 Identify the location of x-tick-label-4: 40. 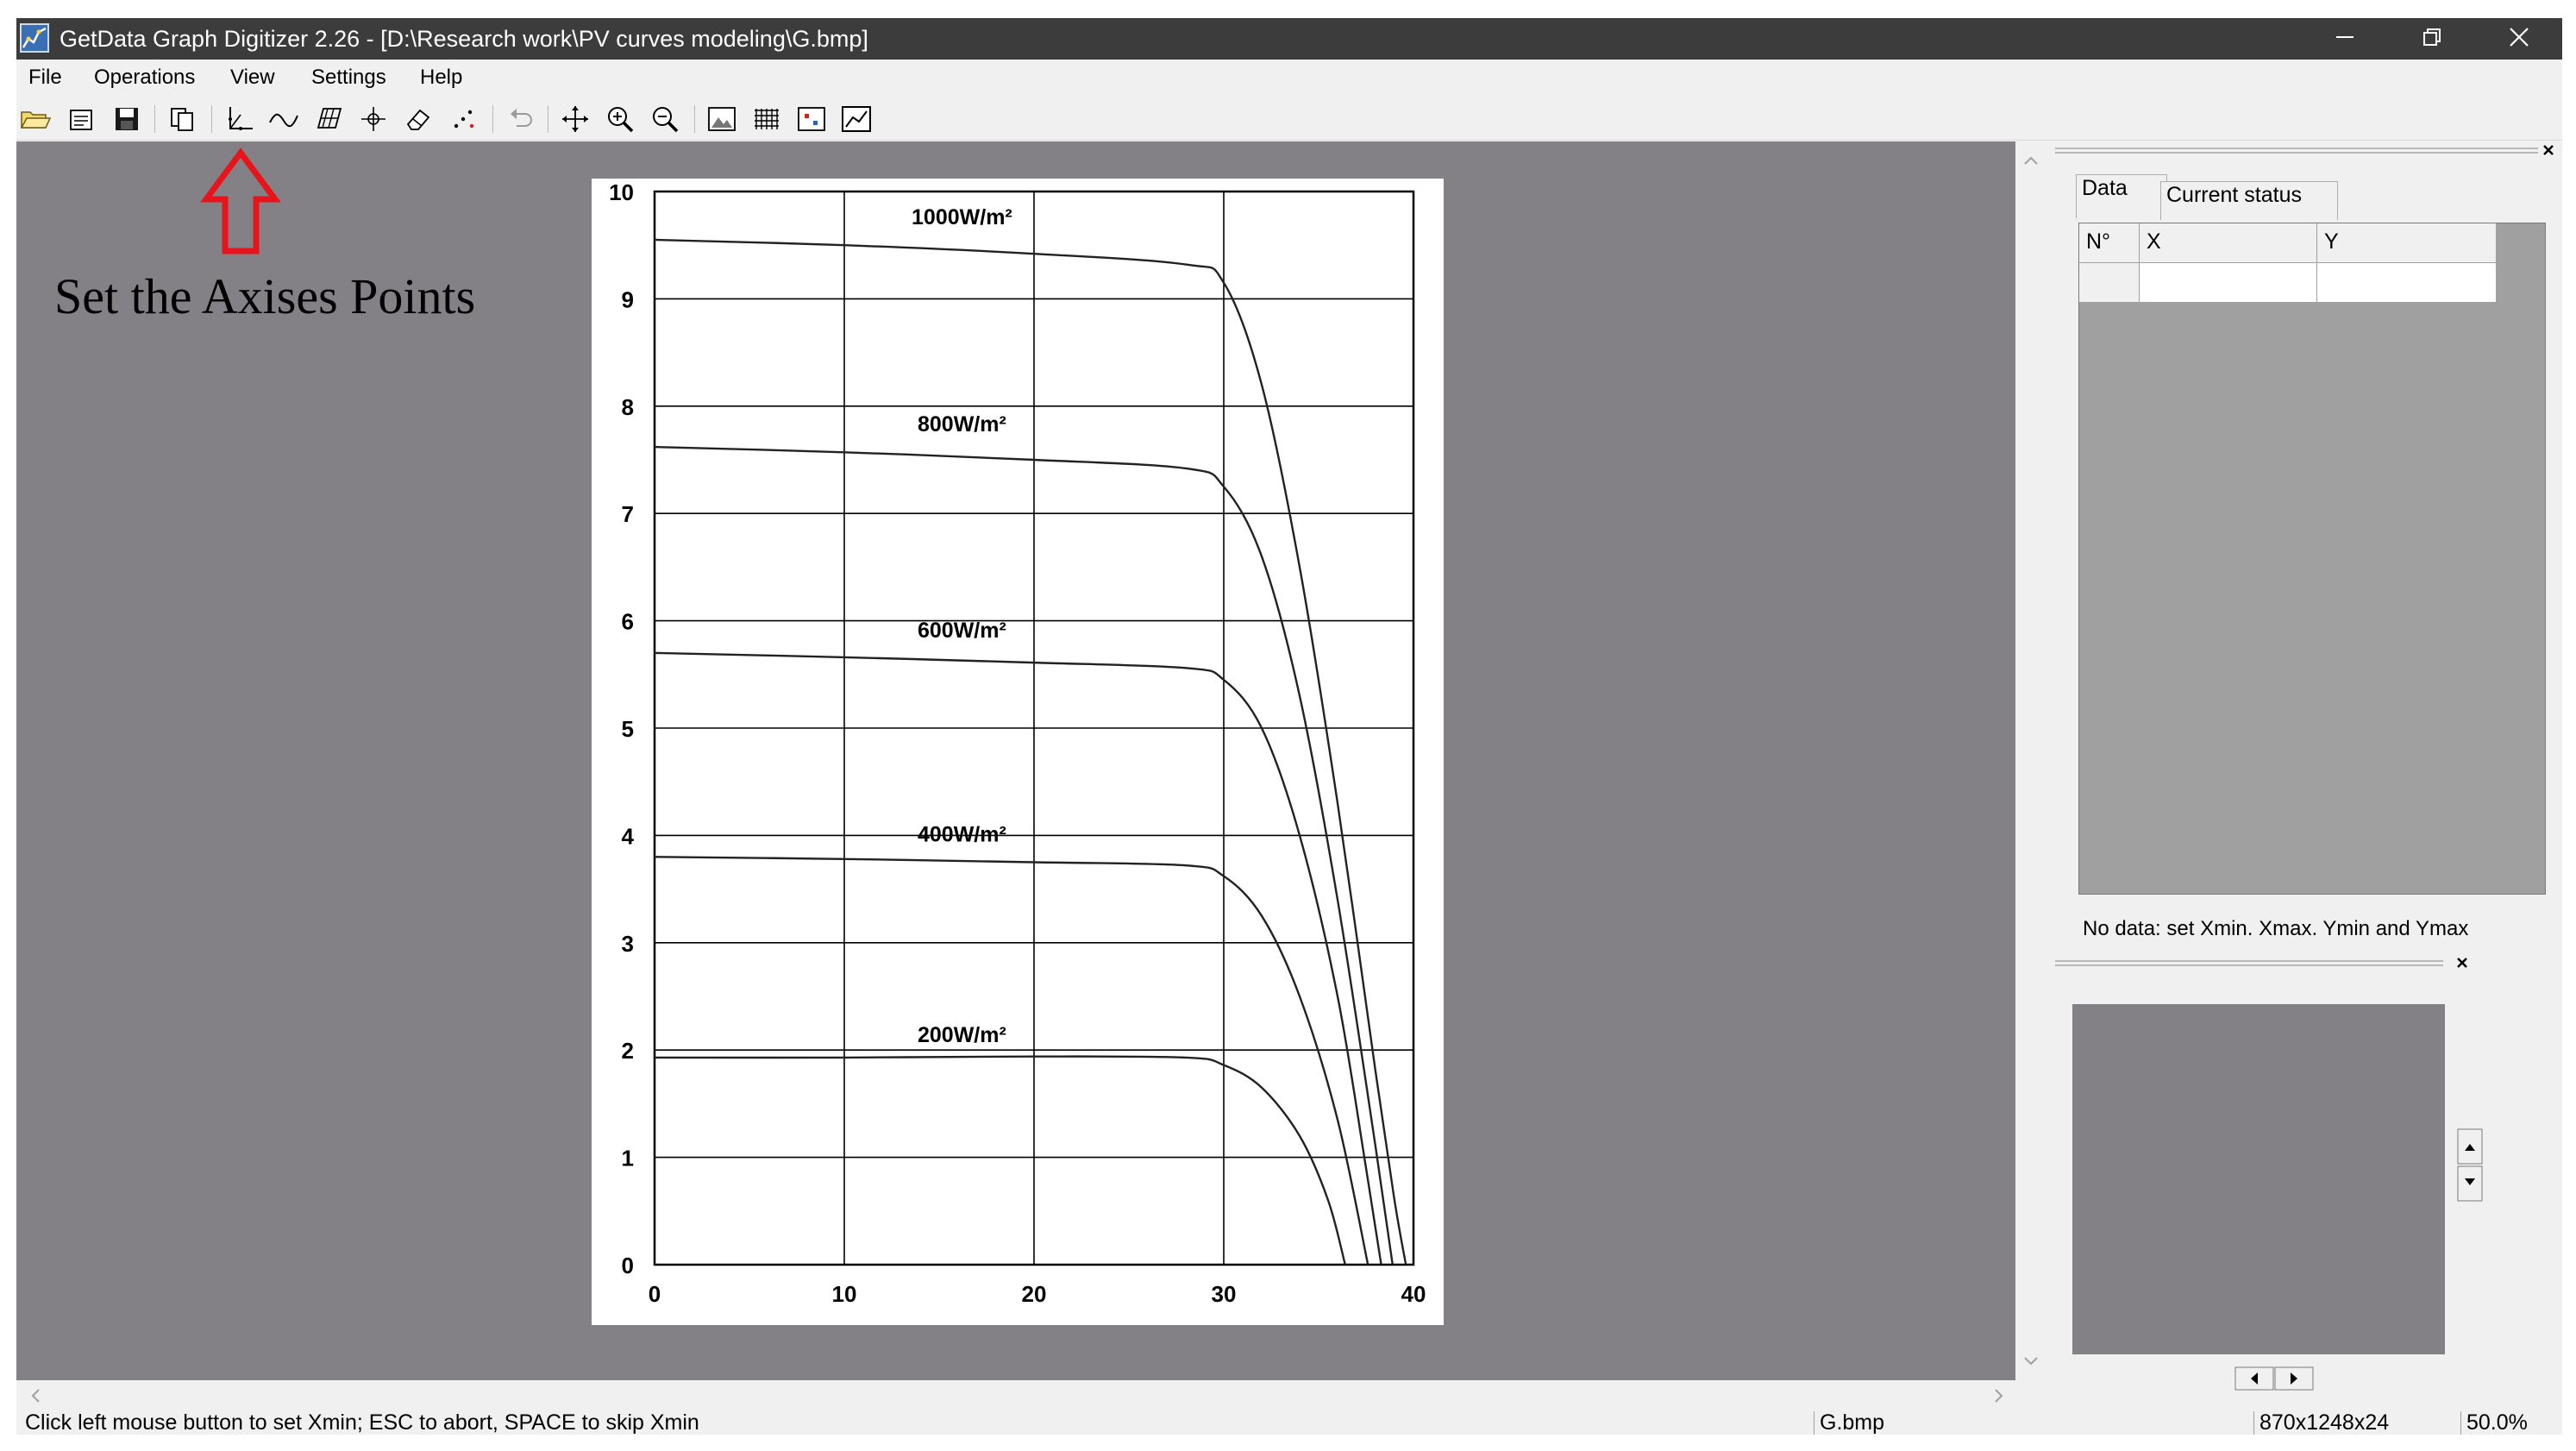
(1413, 1294).